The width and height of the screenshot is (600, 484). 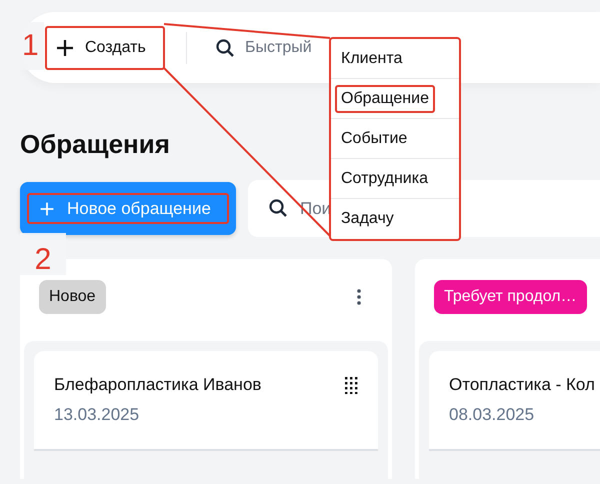 I want to click on menu-item: Сотрудника, so click(x=395, y=179).